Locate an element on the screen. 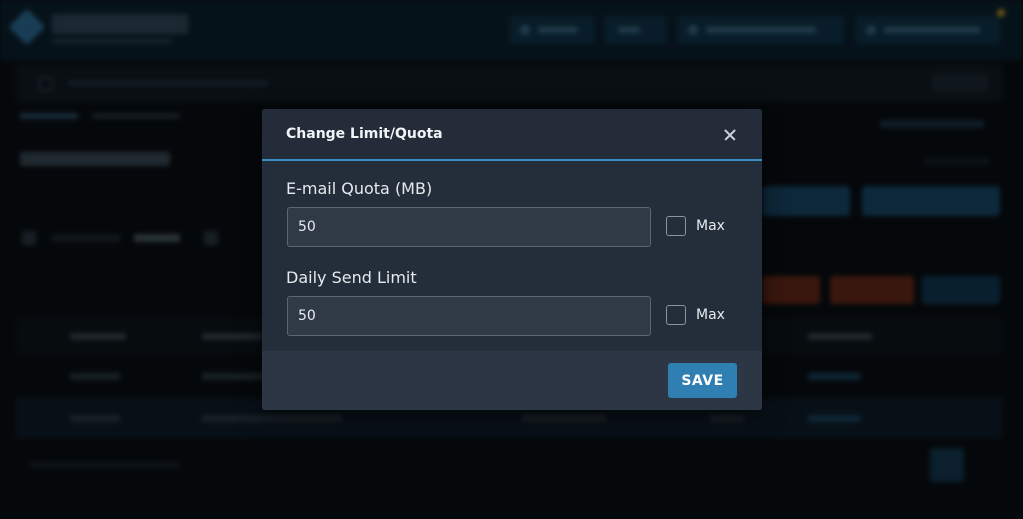 The image size is (1023, 519). email-quota-input is located at coordinates (469, 227).